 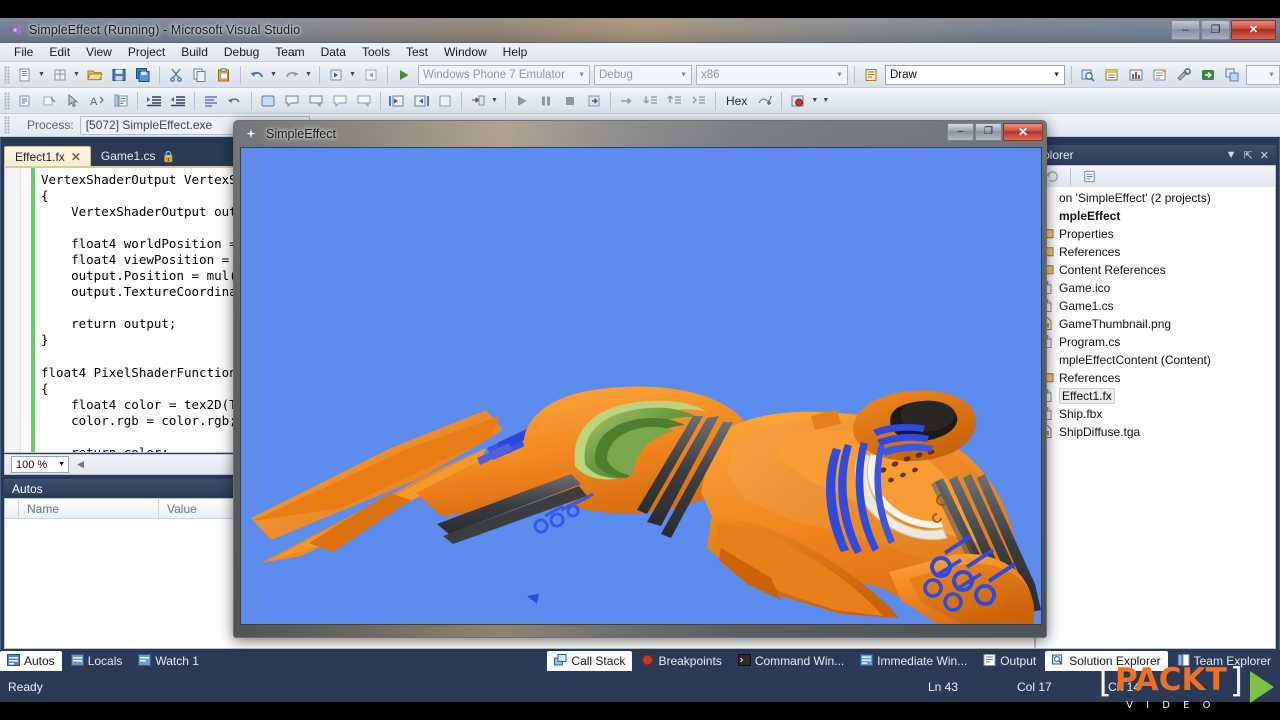 I want to click on tab-effect1-fx: Effect1.fx ✕, so click(x=47, y=156).